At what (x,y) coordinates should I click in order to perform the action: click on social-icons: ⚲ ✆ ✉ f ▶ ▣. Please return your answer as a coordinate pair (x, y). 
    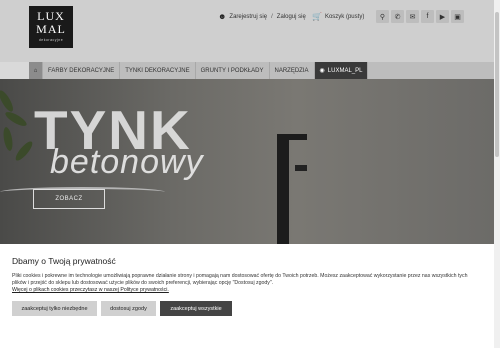
    Looking at the image, I should click on (420, 16).